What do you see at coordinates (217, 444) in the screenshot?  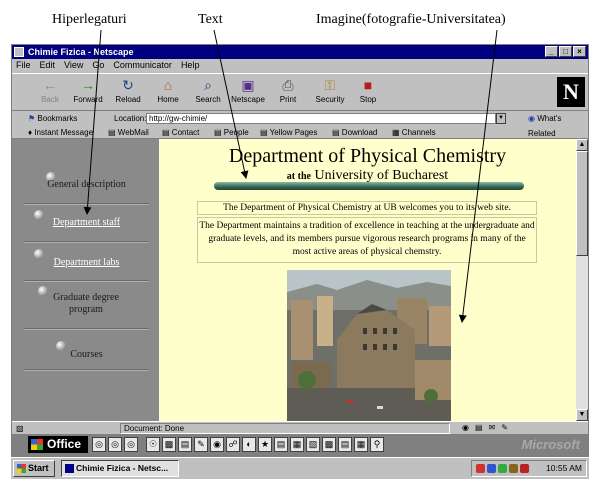 I see `office-app-icon: ◉` at bounding box center [217, 444].